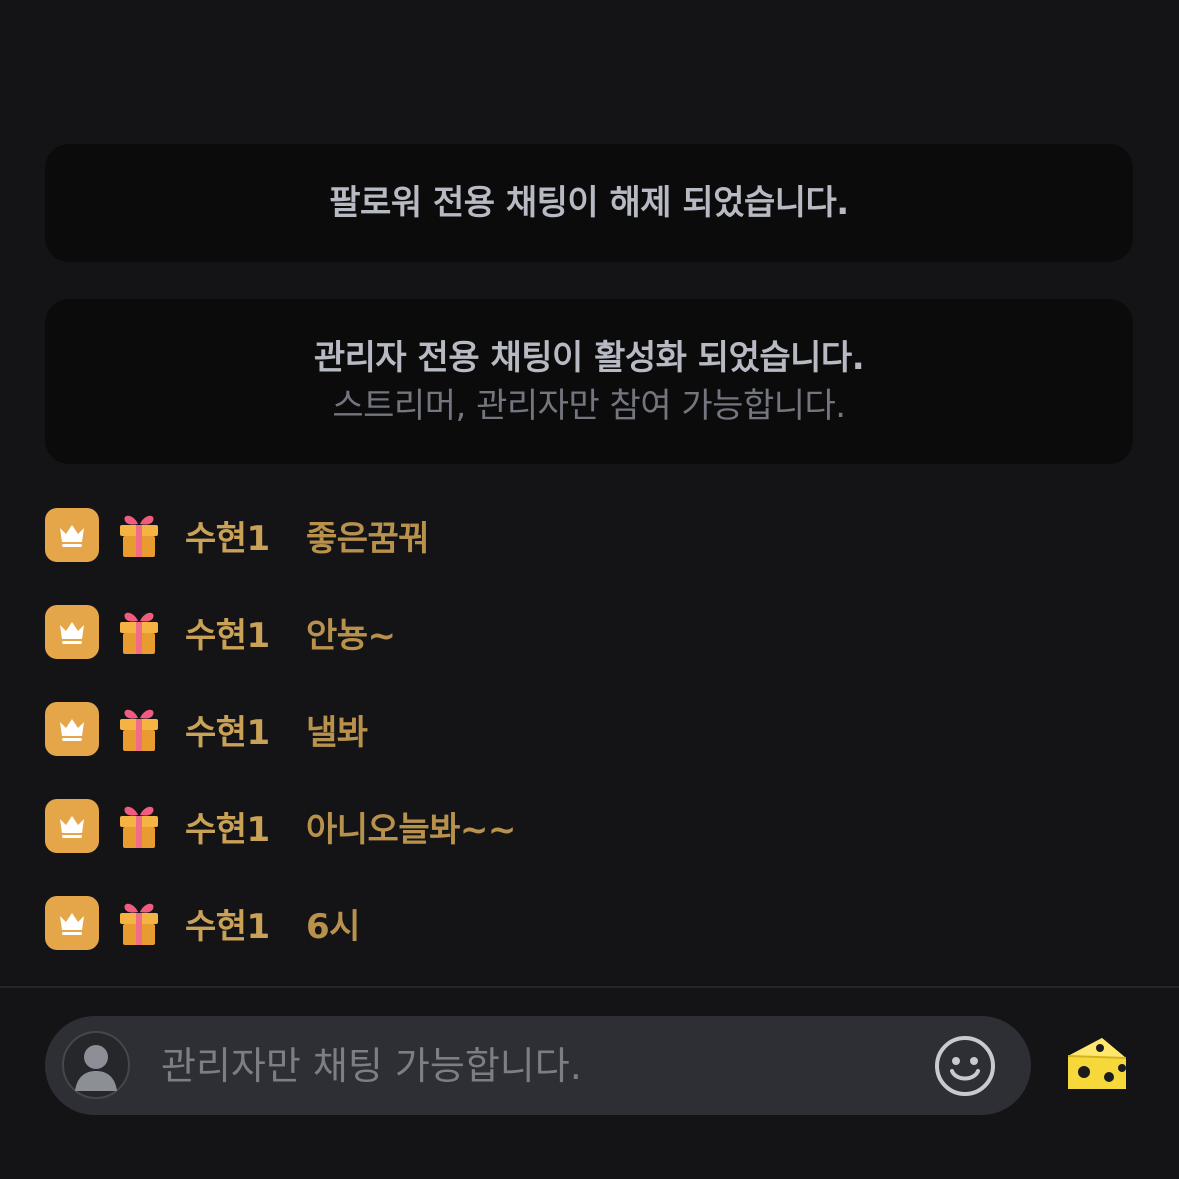 The image size is (1179, 1179). I want to click on chat-message-text: 6시, so click(333, 926).